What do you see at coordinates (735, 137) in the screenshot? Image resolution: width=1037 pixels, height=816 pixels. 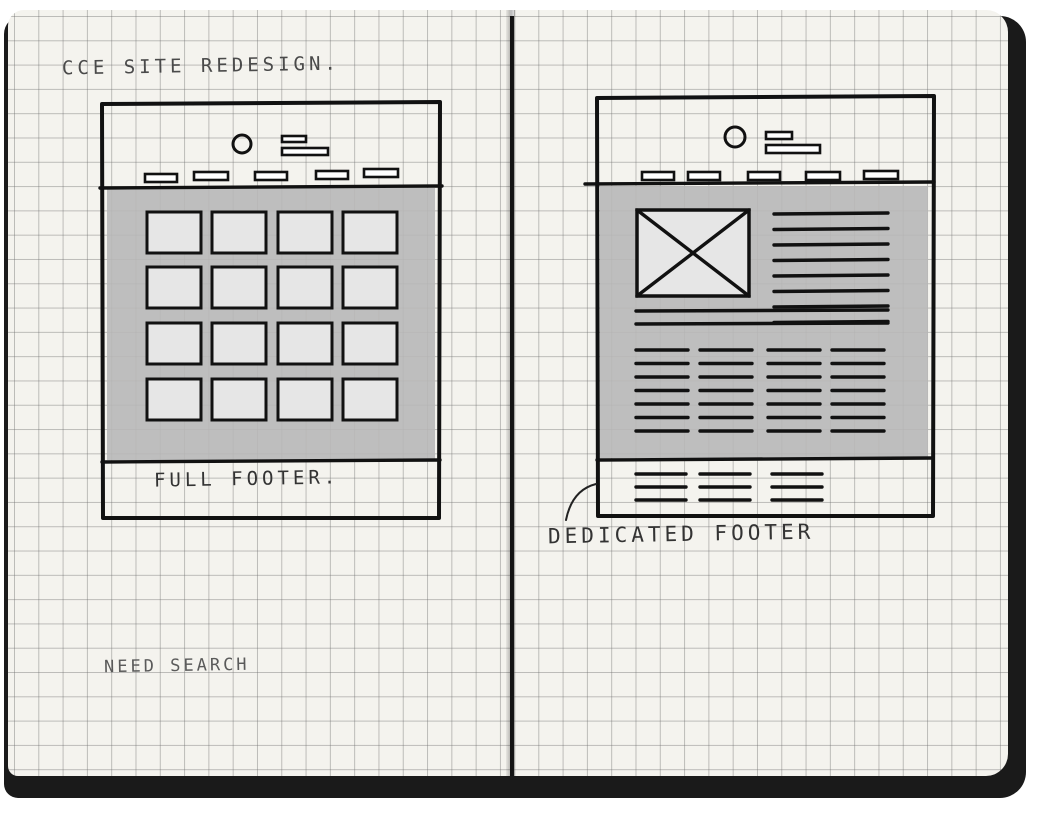 I see `right-logo-circle` at bounding box center [735, 137].